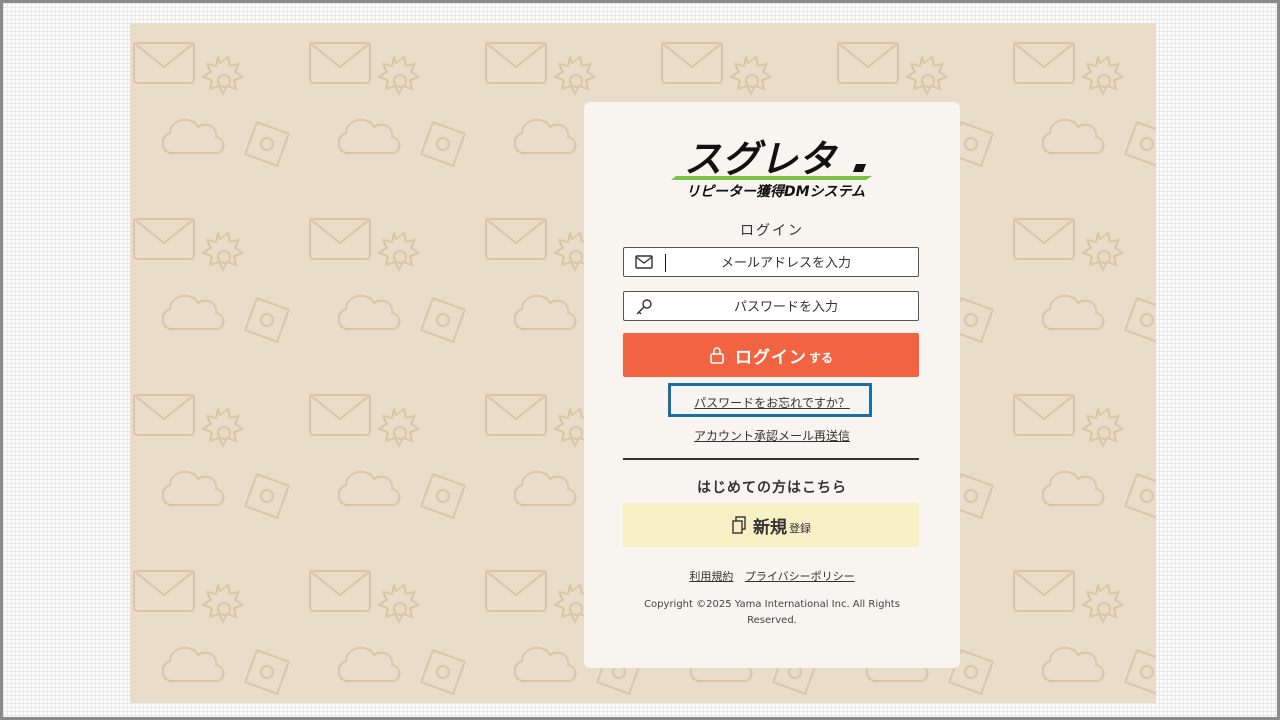  I want to click on register-button-label: 新規, so click(770, 527).